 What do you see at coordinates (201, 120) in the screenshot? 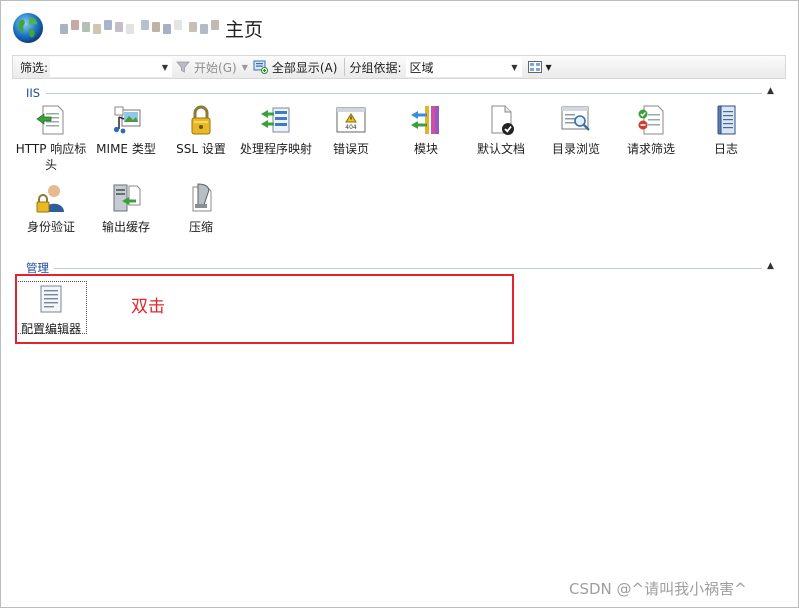
I see `ssl-lock-icon` at bounding box center [201, 120].